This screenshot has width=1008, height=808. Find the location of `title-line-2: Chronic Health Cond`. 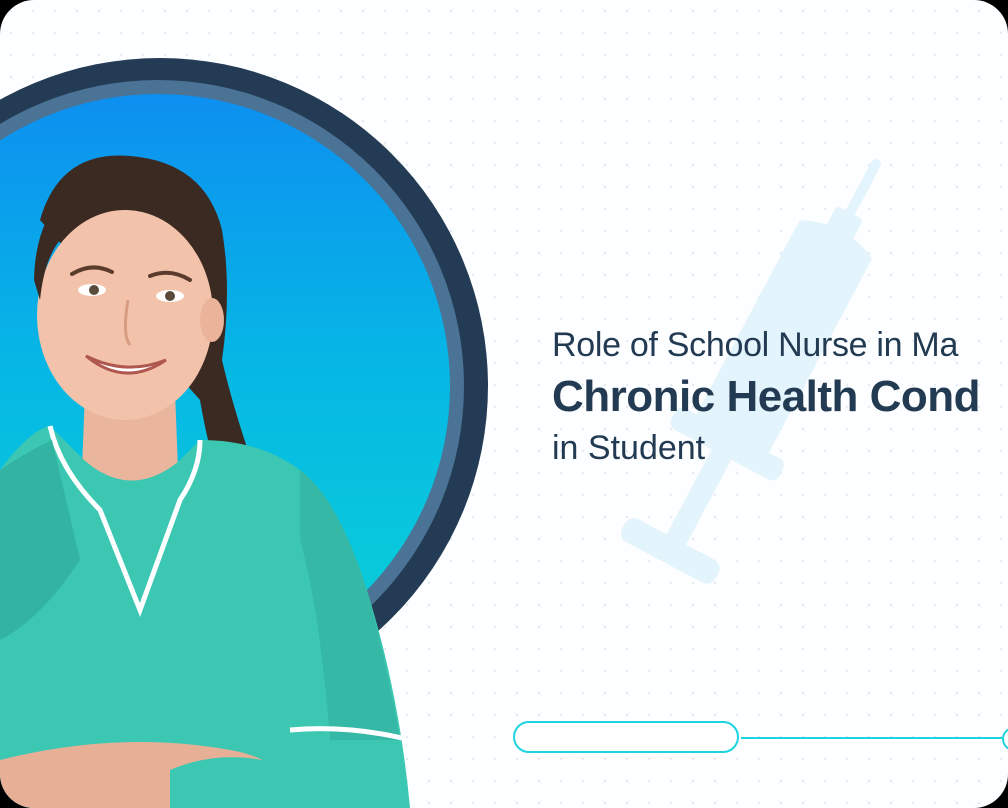

title-line-2: Chronic Health Cond is located at coordinates (766, 396).